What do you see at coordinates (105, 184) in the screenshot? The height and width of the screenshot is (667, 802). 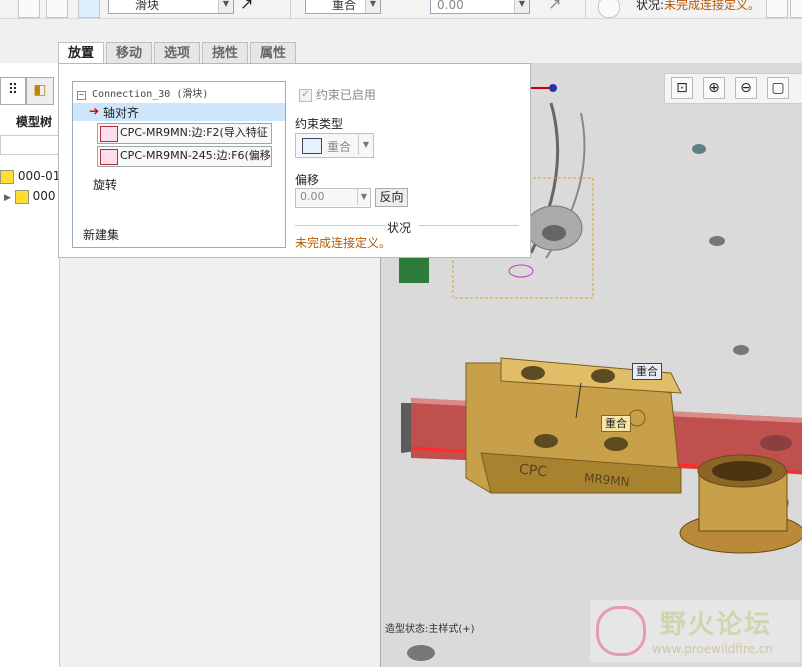 I see `rotation-item: 旋转` at bounding box center [105, 184].